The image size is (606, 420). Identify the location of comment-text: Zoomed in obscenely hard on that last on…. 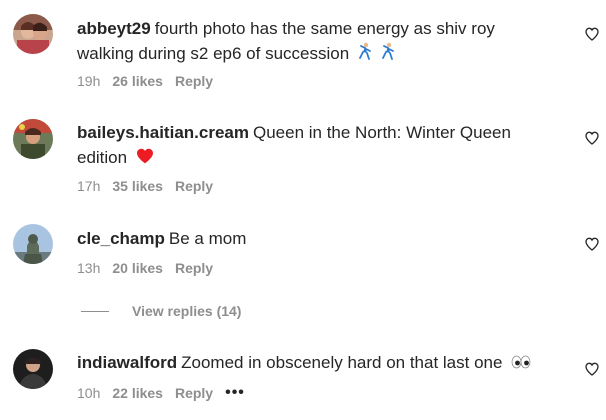
(342, 362).